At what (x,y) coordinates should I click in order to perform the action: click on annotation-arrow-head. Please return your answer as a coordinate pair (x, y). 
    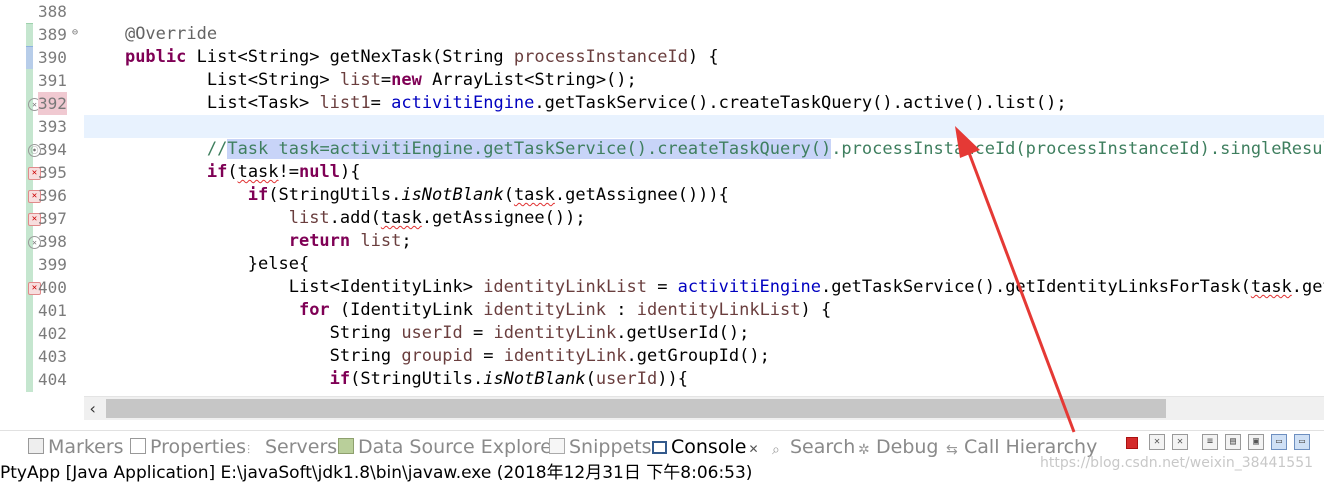
    Looking at the image, I should click on (967, 142).